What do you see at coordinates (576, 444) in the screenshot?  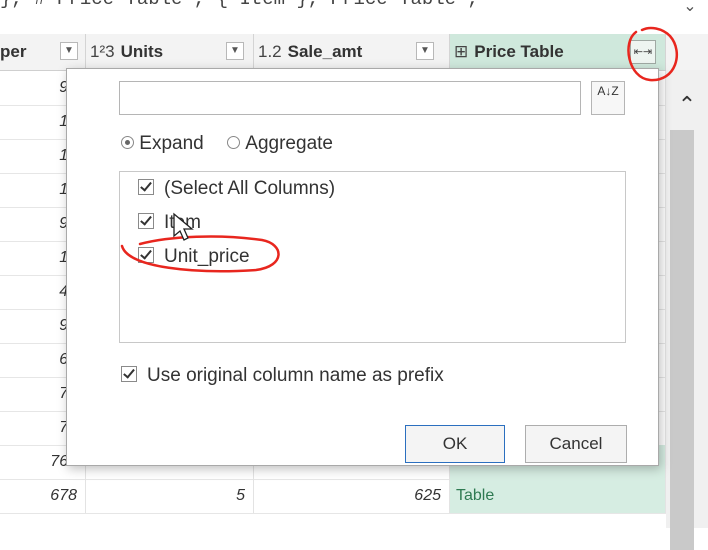 I see `cancel-button: Cancel` at bounding box center [576, 444].